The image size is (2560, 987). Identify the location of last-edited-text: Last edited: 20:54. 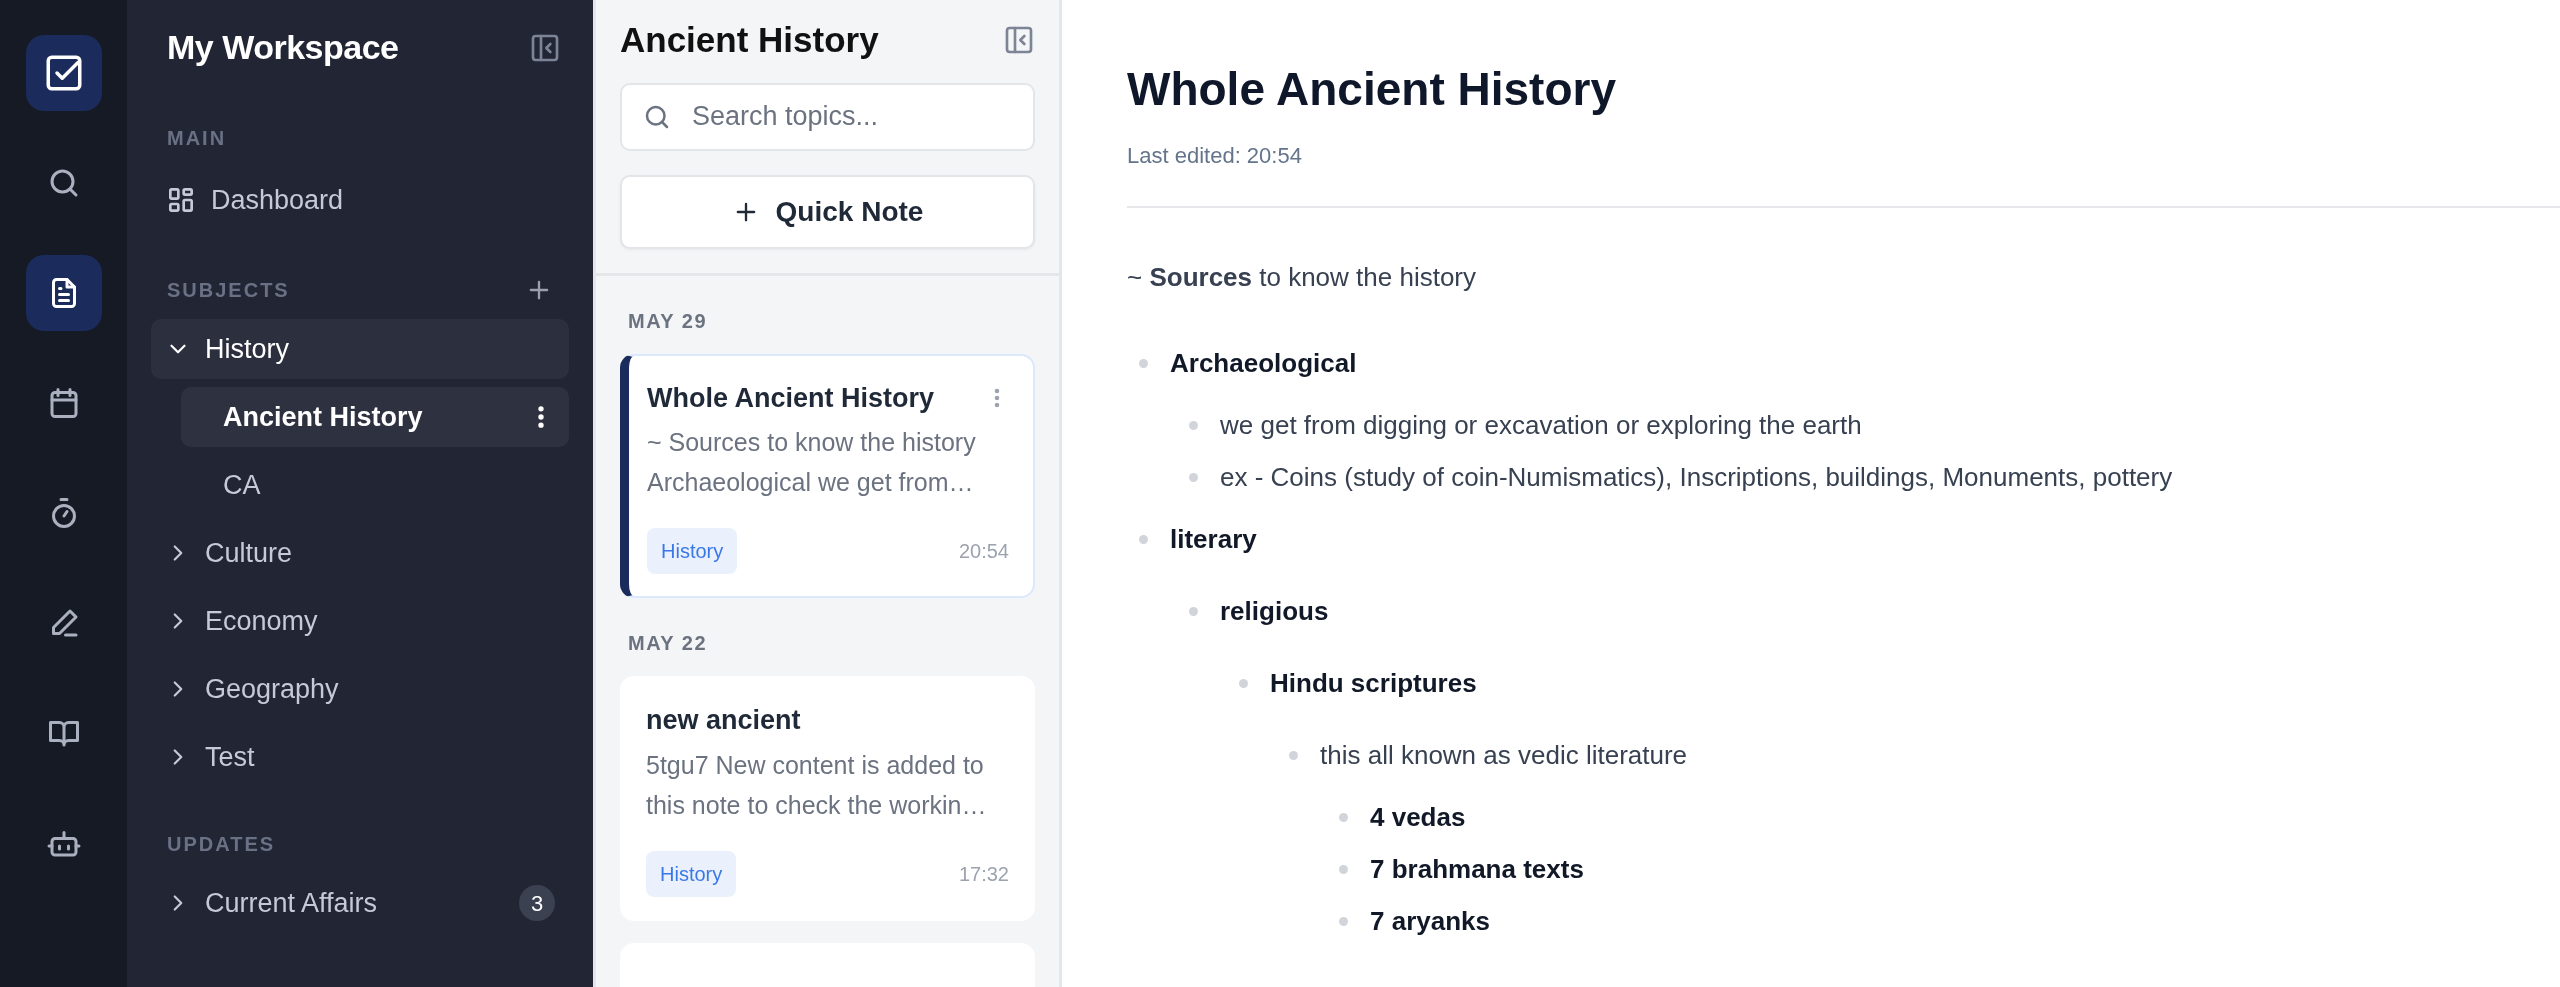
(1215, 156).